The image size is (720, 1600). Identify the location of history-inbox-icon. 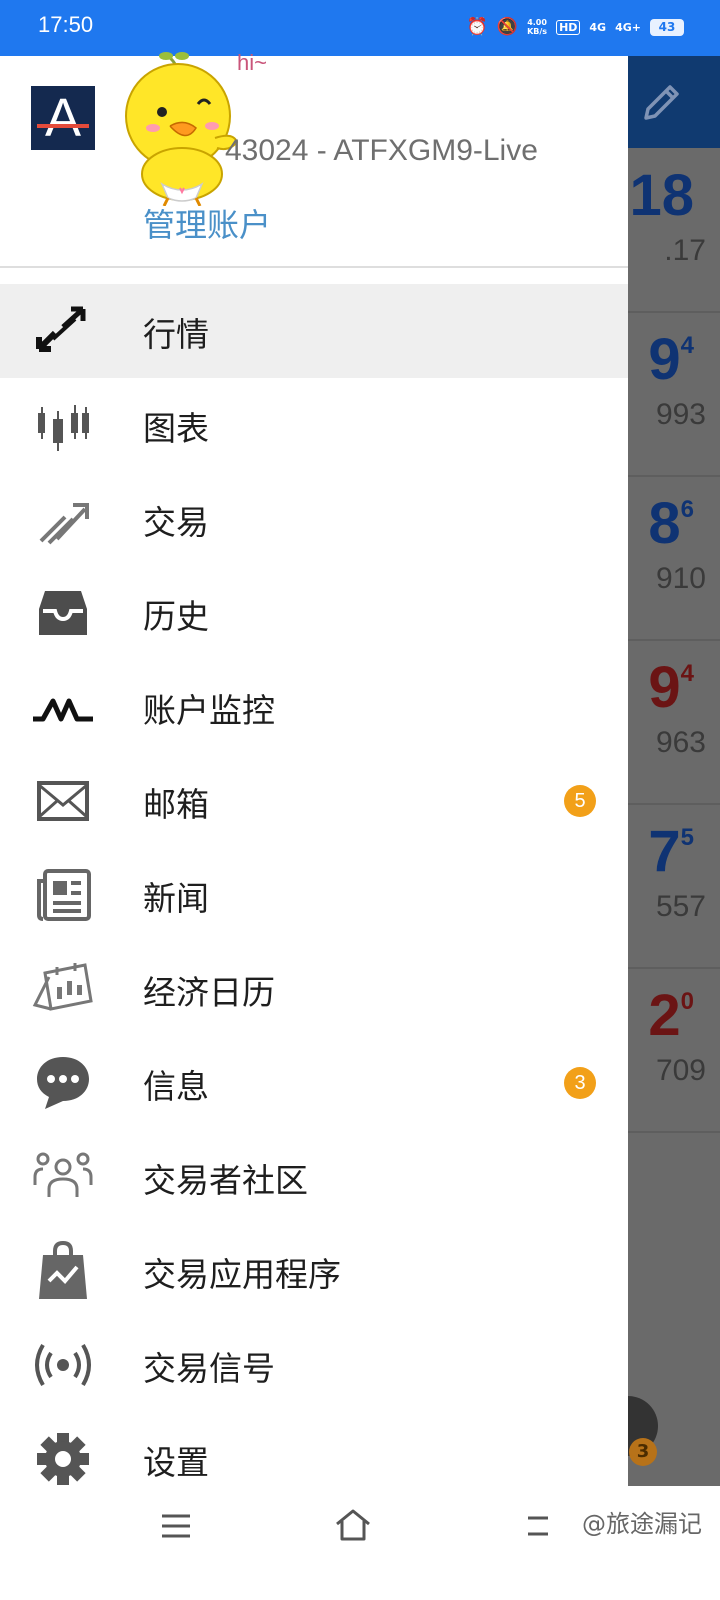
(63, 613).